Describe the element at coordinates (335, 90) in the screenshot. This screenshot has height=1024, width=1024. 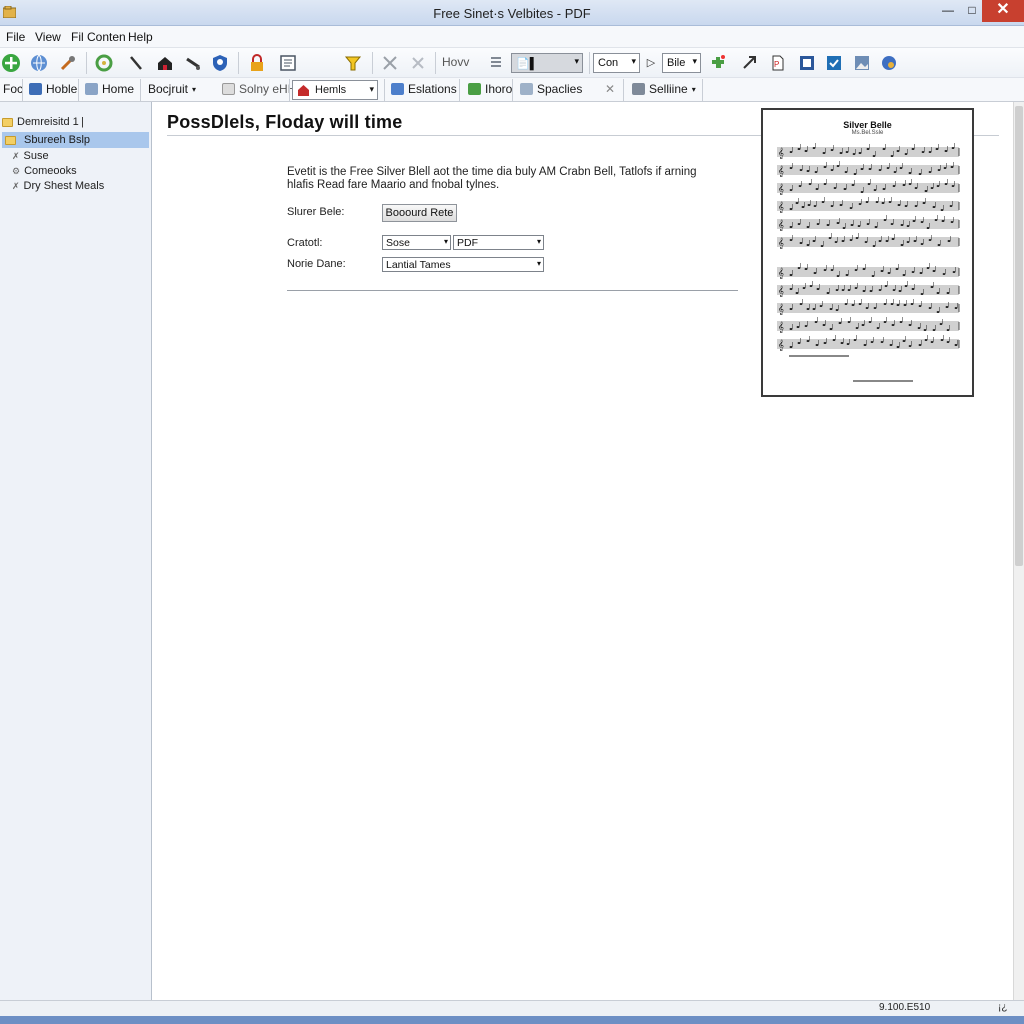
I see `hemls-combo: Hemls ▾` at that location.